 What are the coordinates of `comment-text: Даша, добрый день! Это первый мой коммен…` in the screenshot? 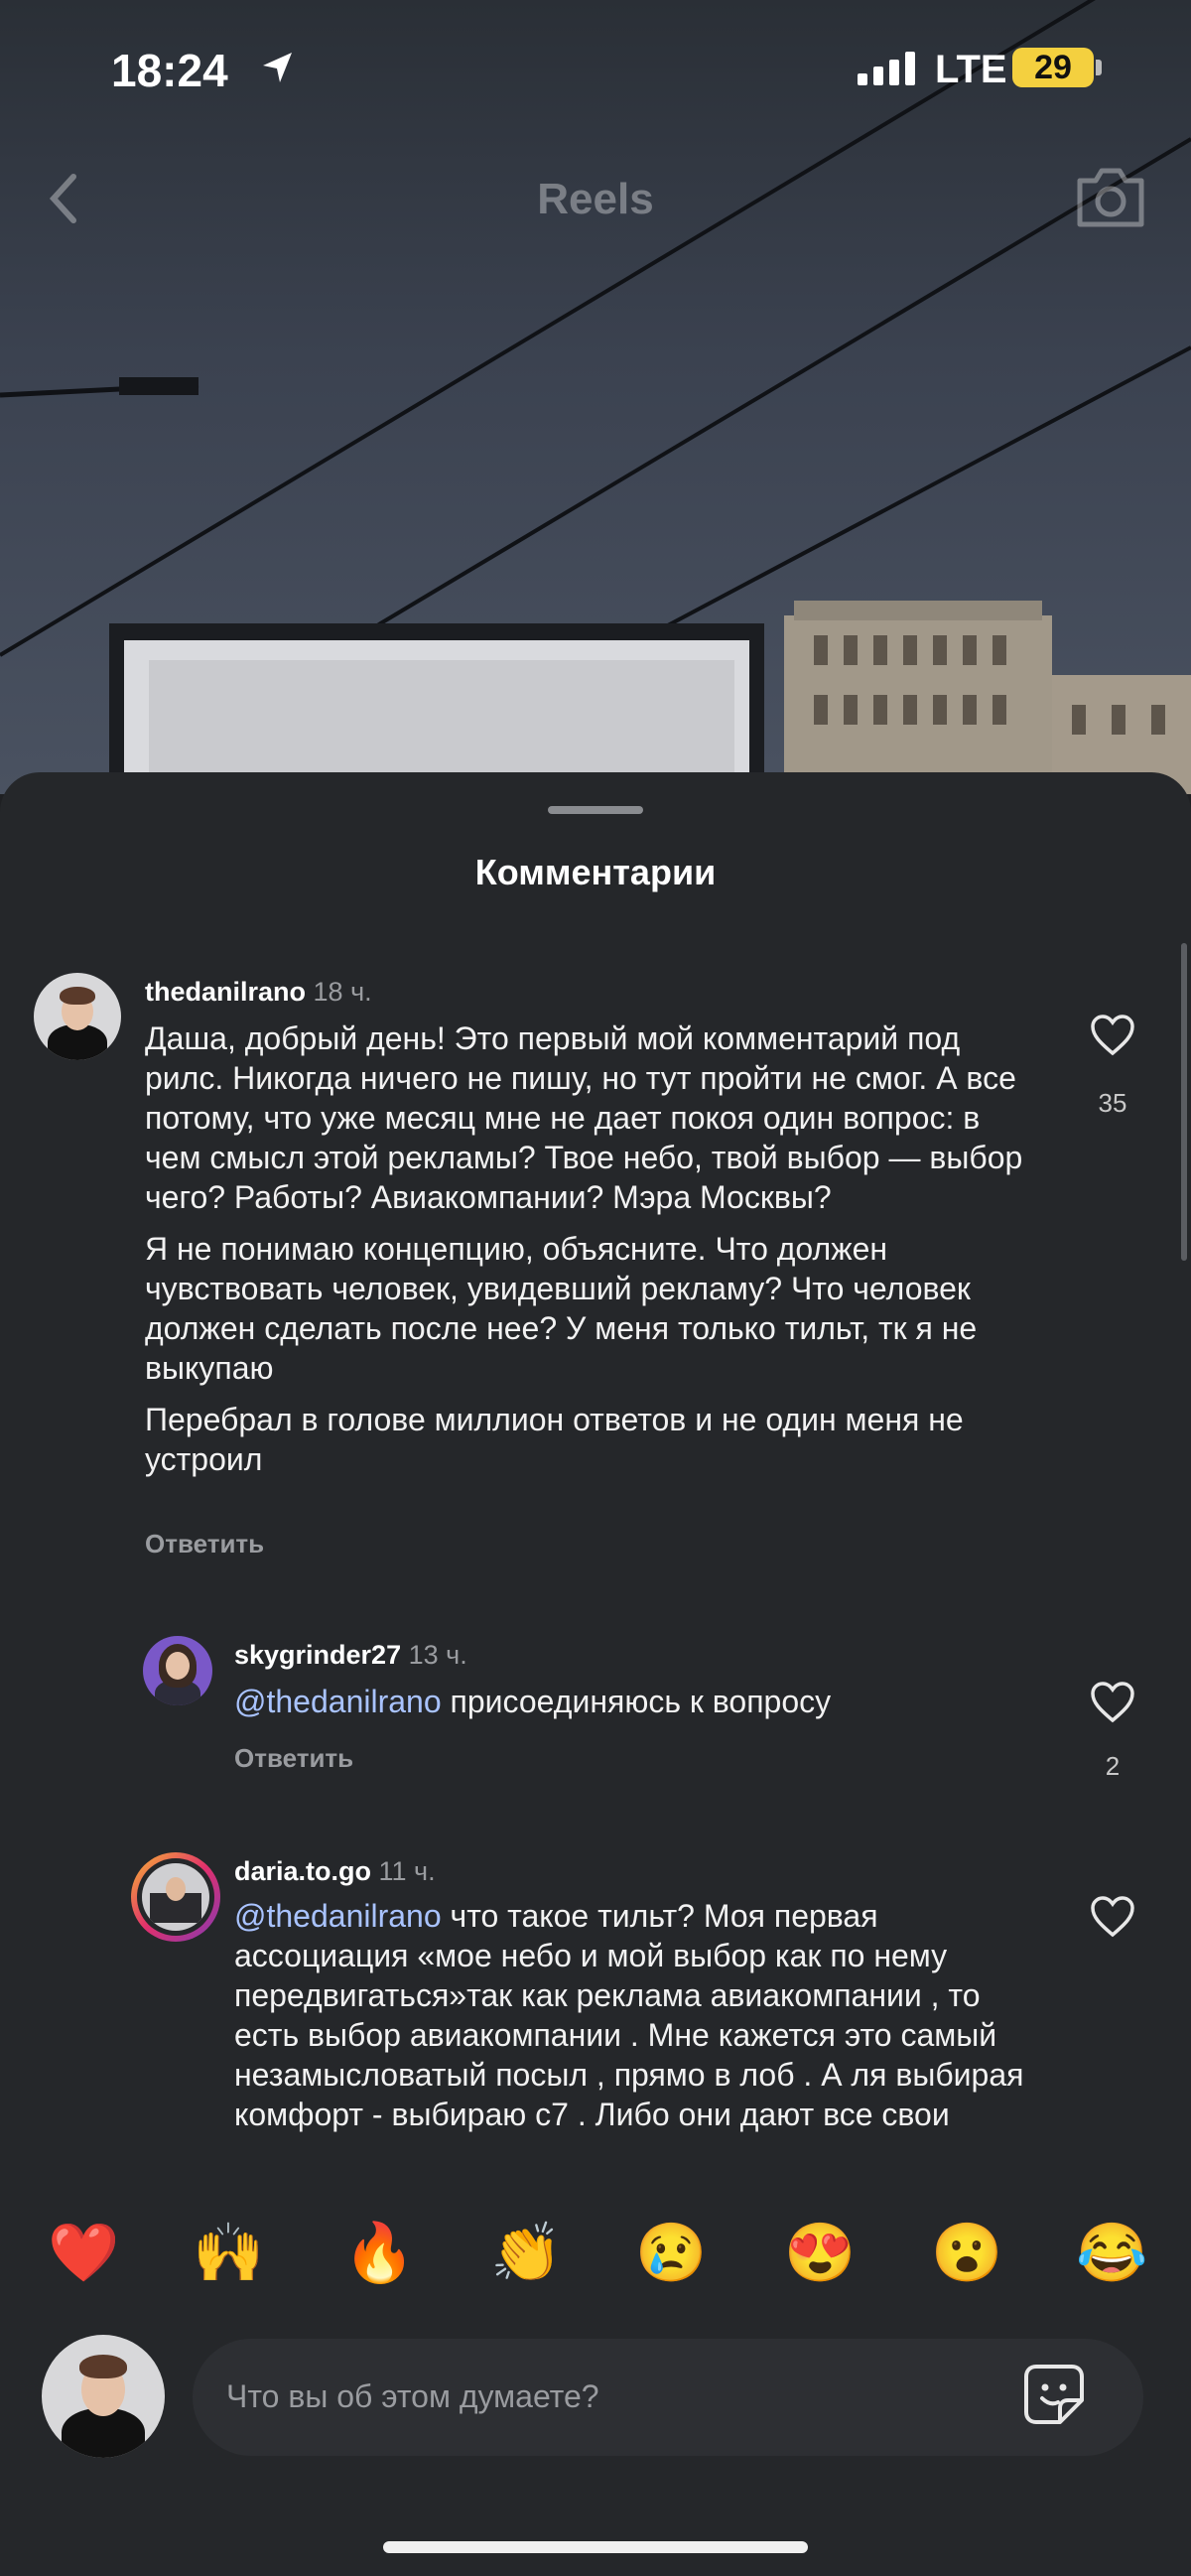 It's located at (591, 1254).